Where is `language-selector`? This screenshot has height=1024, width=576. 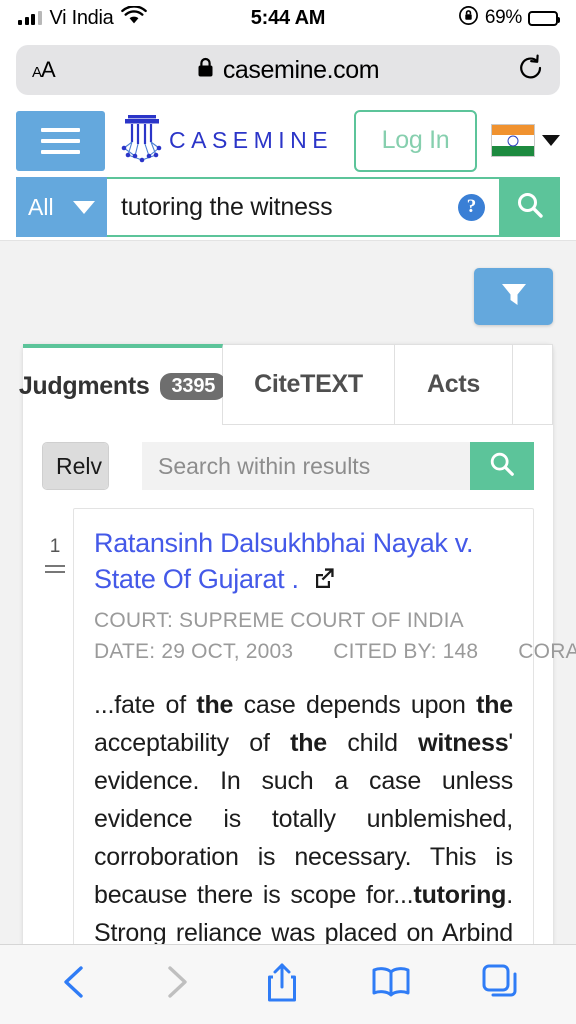 language-selector is located at coordinates (525, 140).